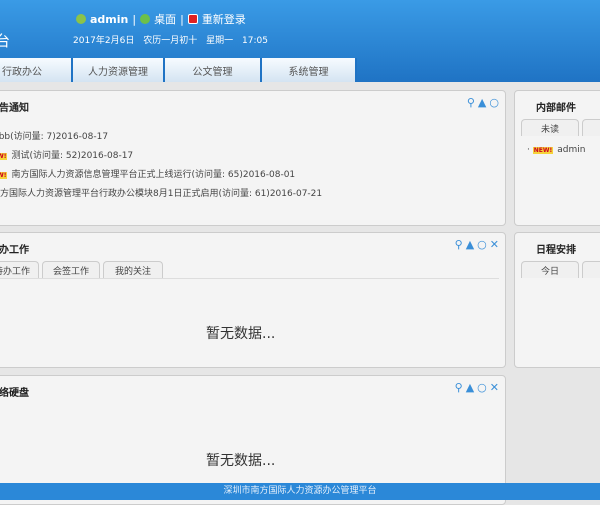 The image size is (600, 505). I want to click on tab-following: 我的关注, so click(133, 269).